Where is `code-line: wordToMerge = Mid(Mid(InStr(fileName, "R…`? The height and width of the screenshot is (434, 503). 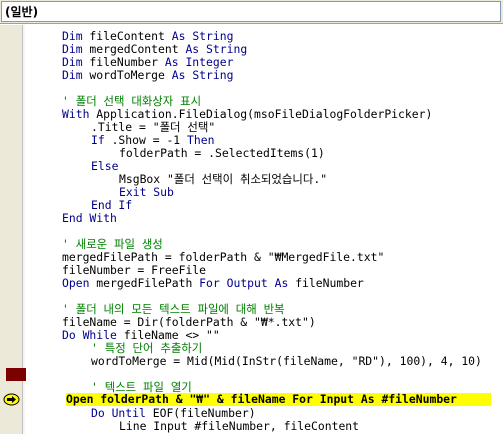 code-line: wordToMerge = Mid(Mid(InStr(fileName, "R… is located at coordinates (286, 361).